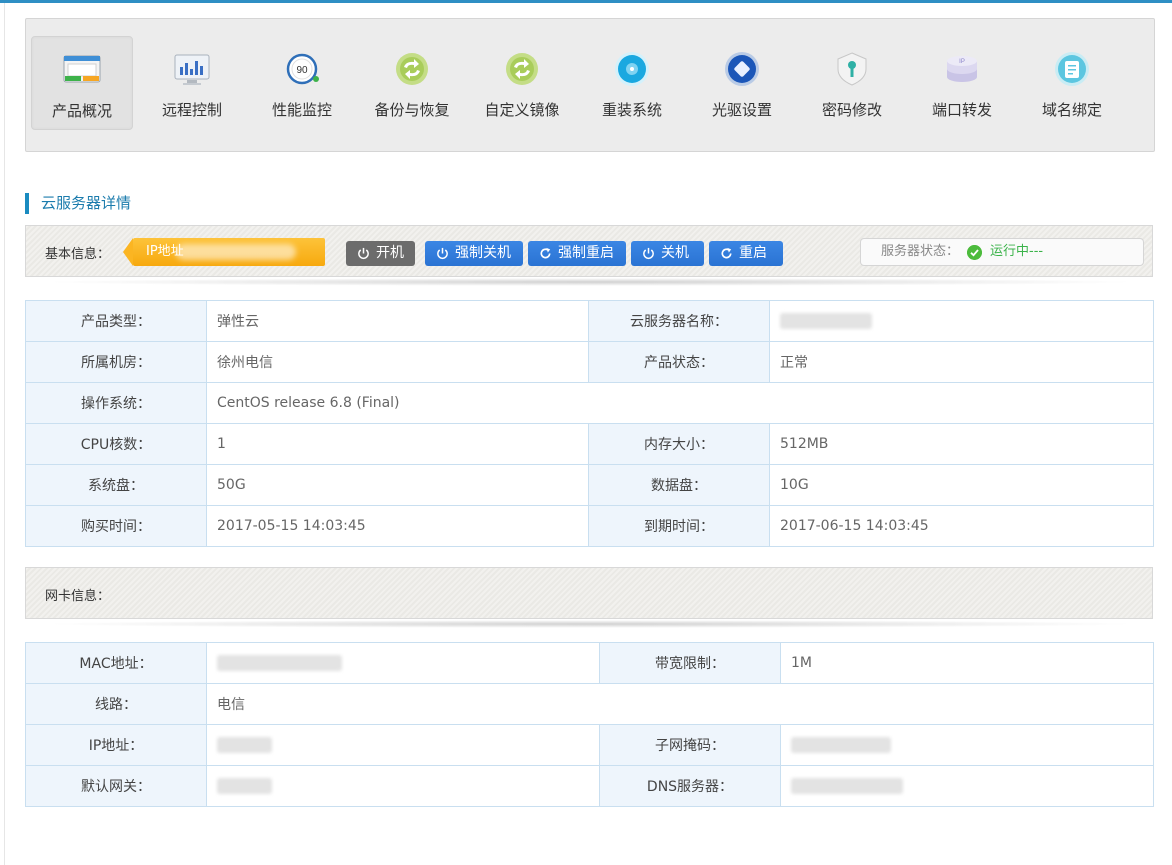 The height and width of the screenshot is (865, 1172). Describe the element at coordinates (690, 663) in the screenshot. I see `bandwidth-label: 带宽限制：` at that location.